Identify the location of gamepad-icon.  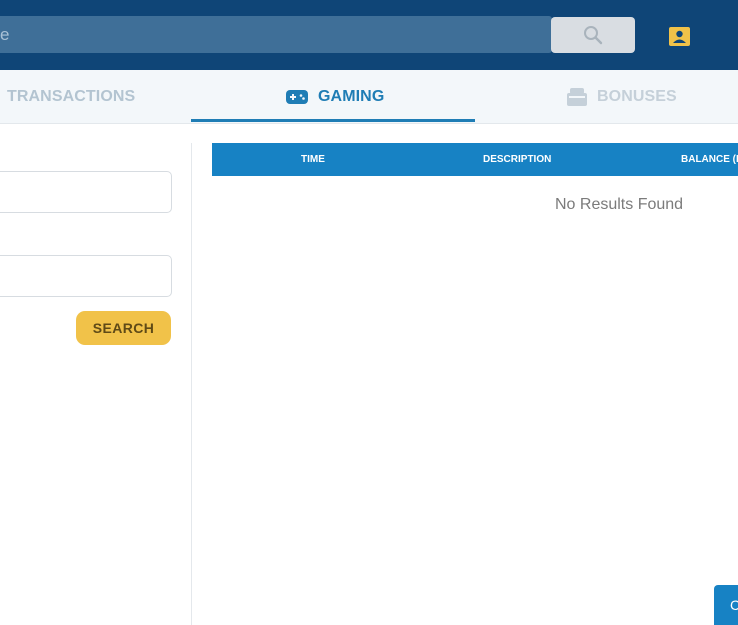
(297, 96).